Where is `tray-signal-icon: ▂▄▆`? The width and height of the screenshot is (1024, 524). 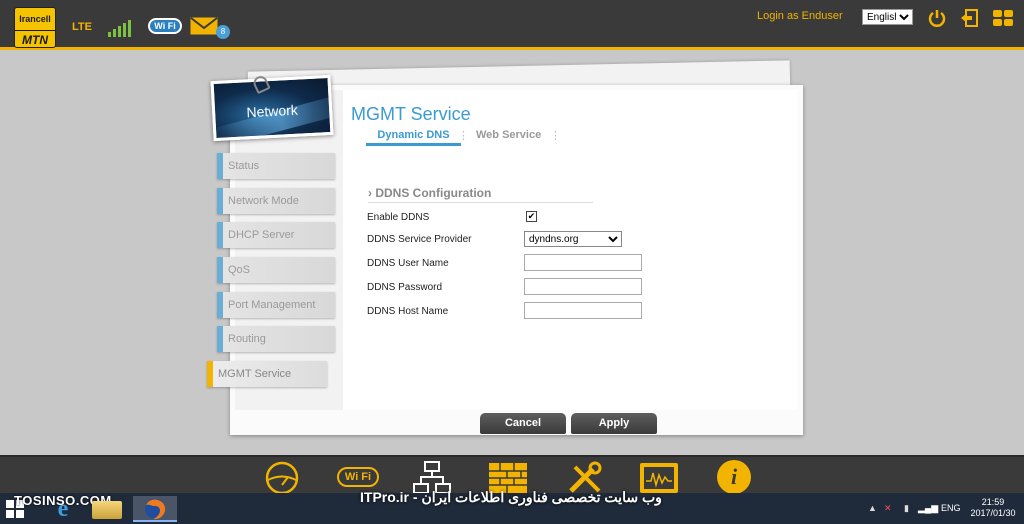
tray-signal-icon: ▂▄▆ is located at coordinates (928, 508).